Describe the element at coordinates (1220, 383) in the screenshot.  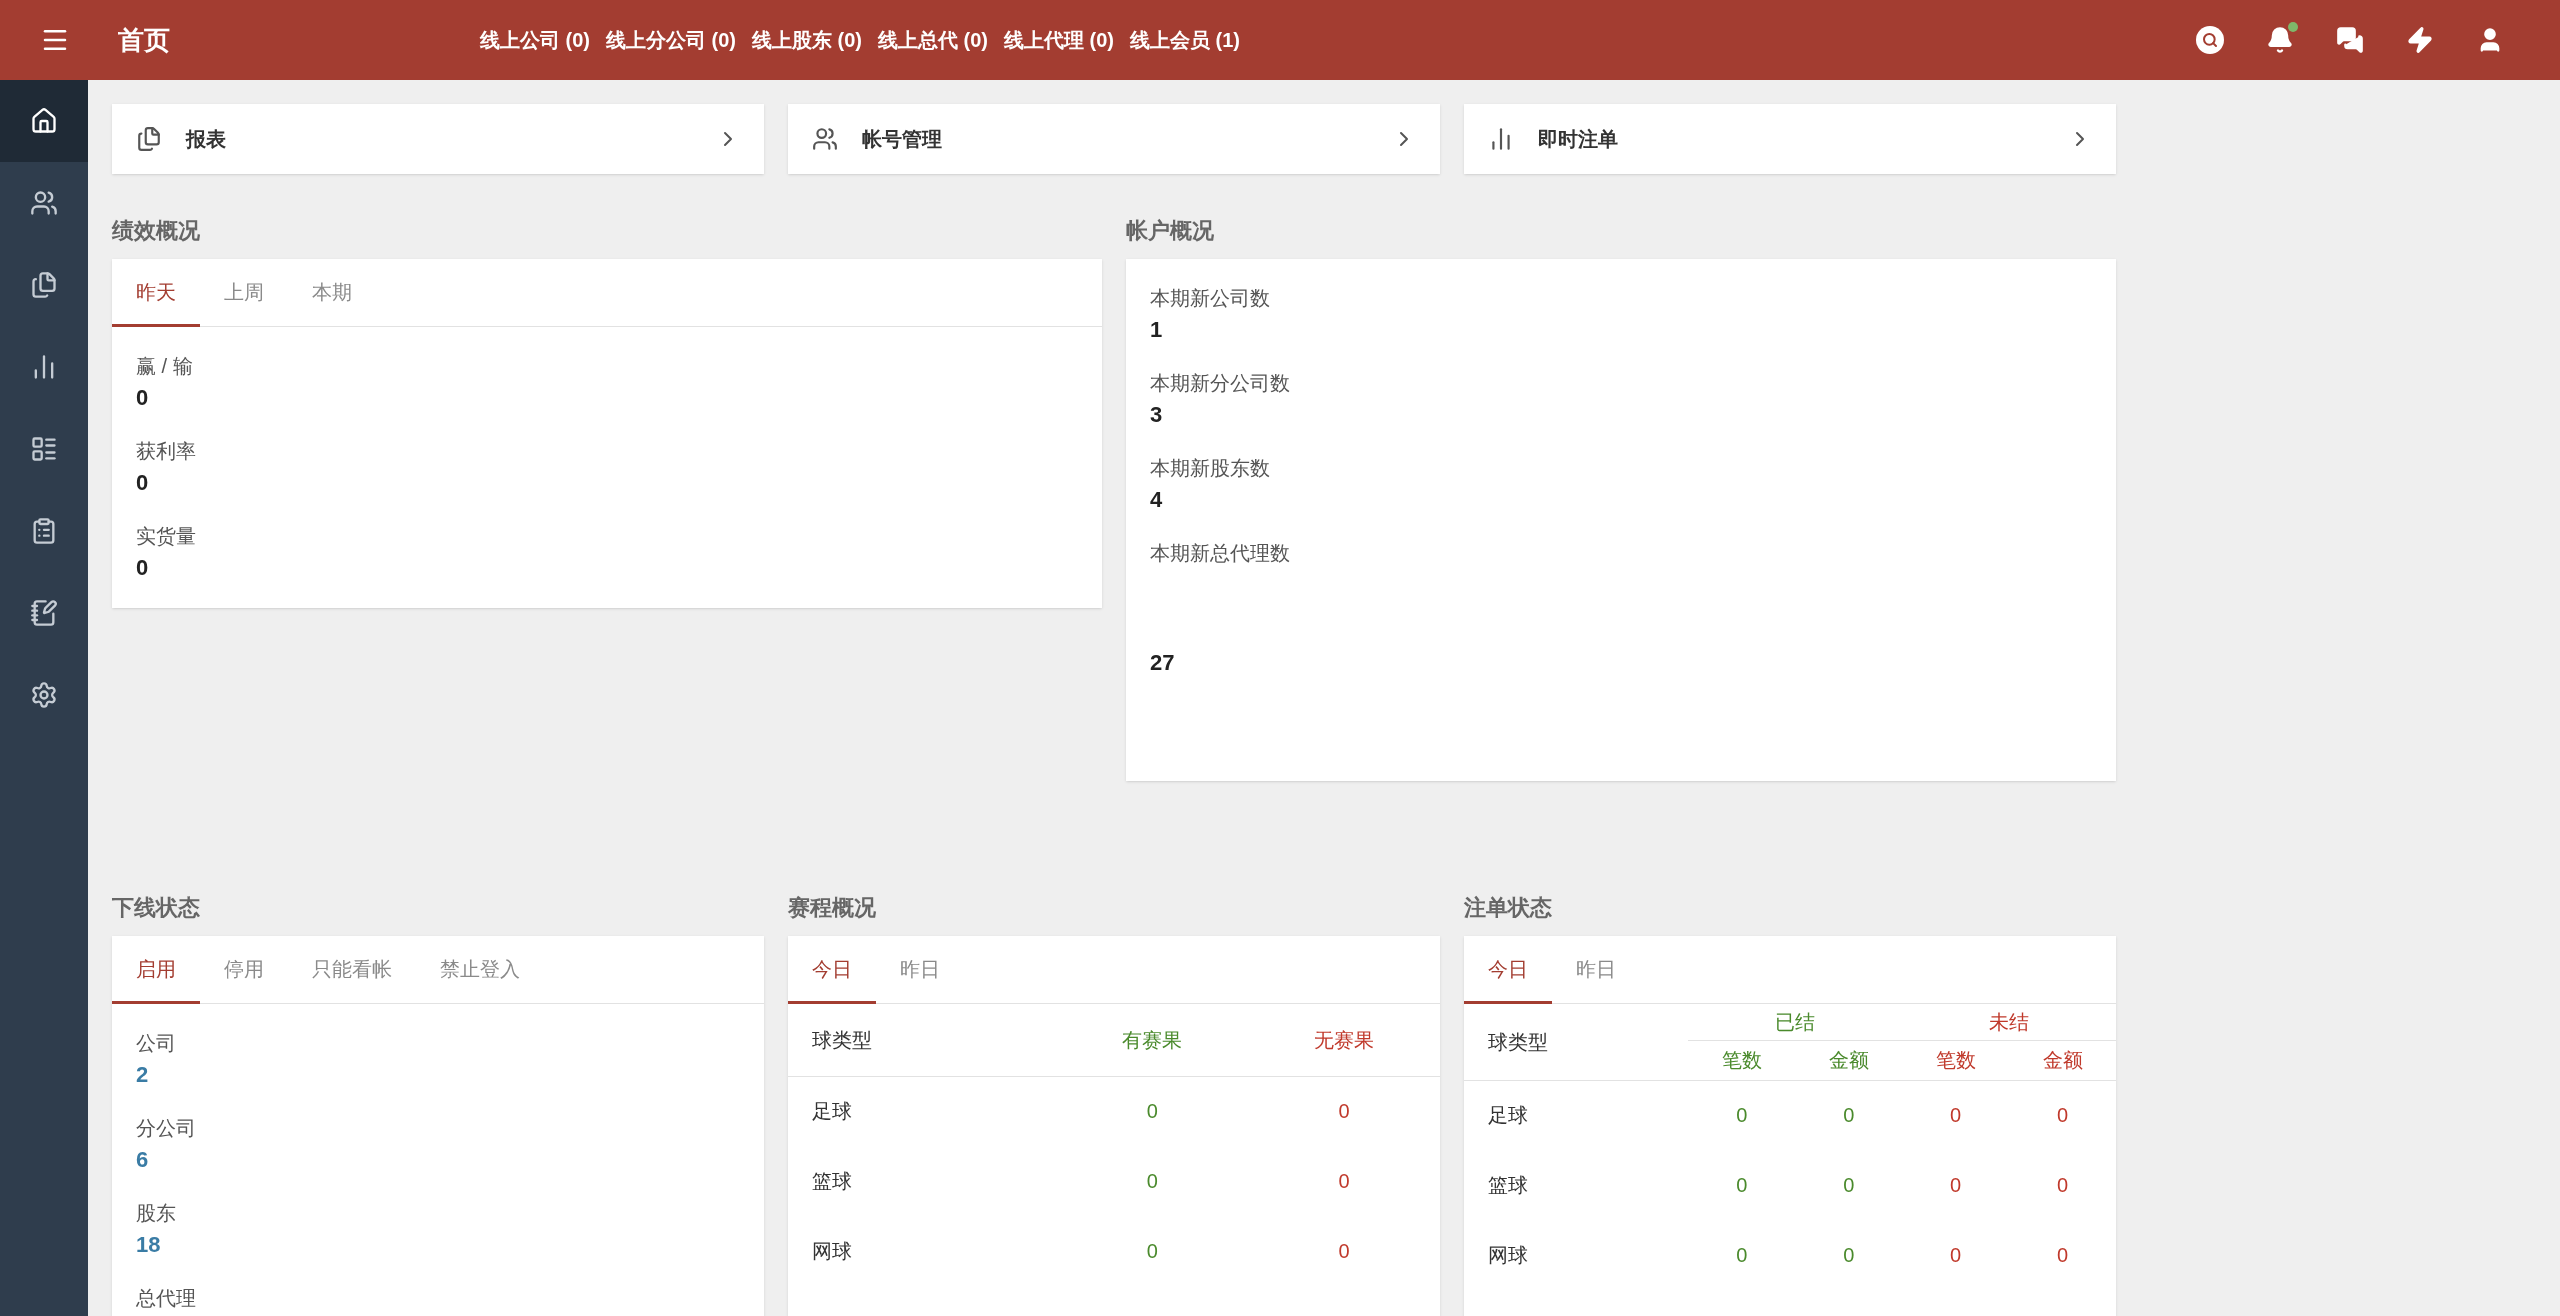
I see `stat-label: 本期新分公司数` at that location.